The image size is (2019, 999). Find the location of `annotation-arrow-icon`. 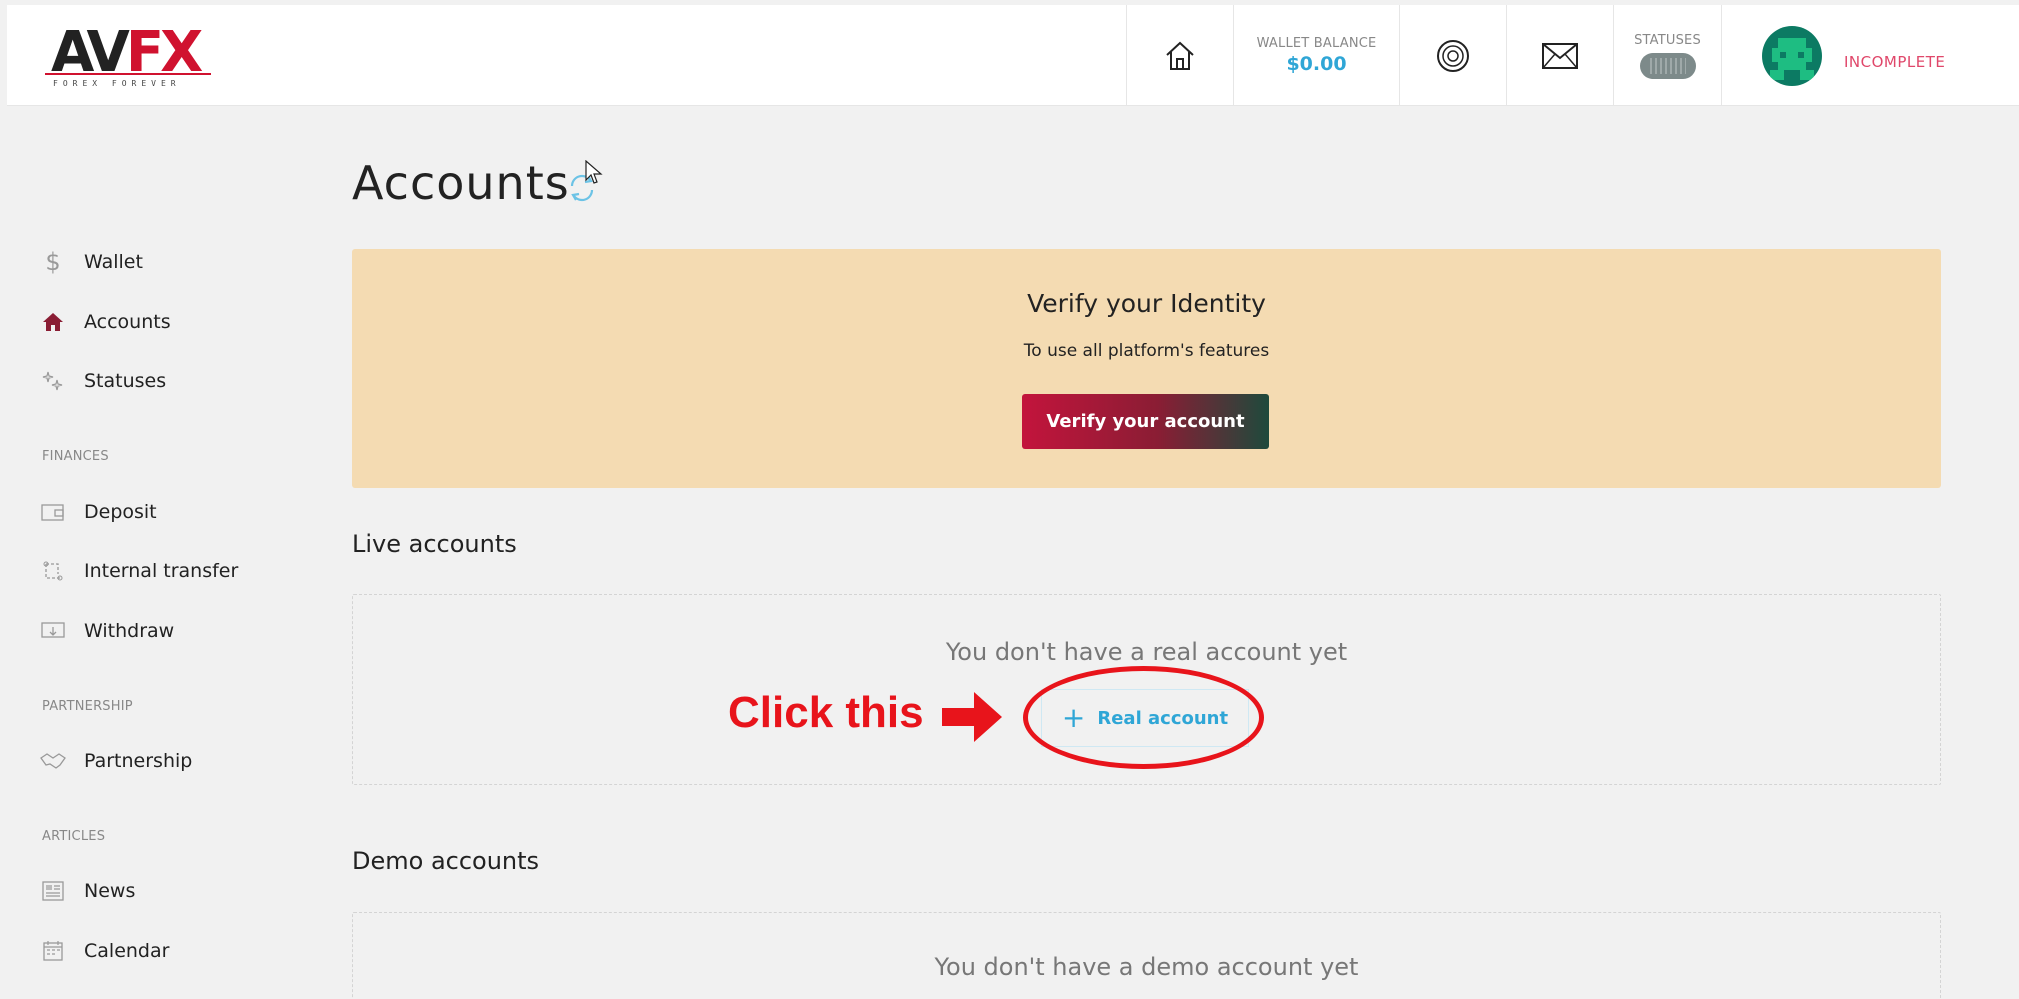

annotation-arrow-icon is located at coordinates (972, 717).